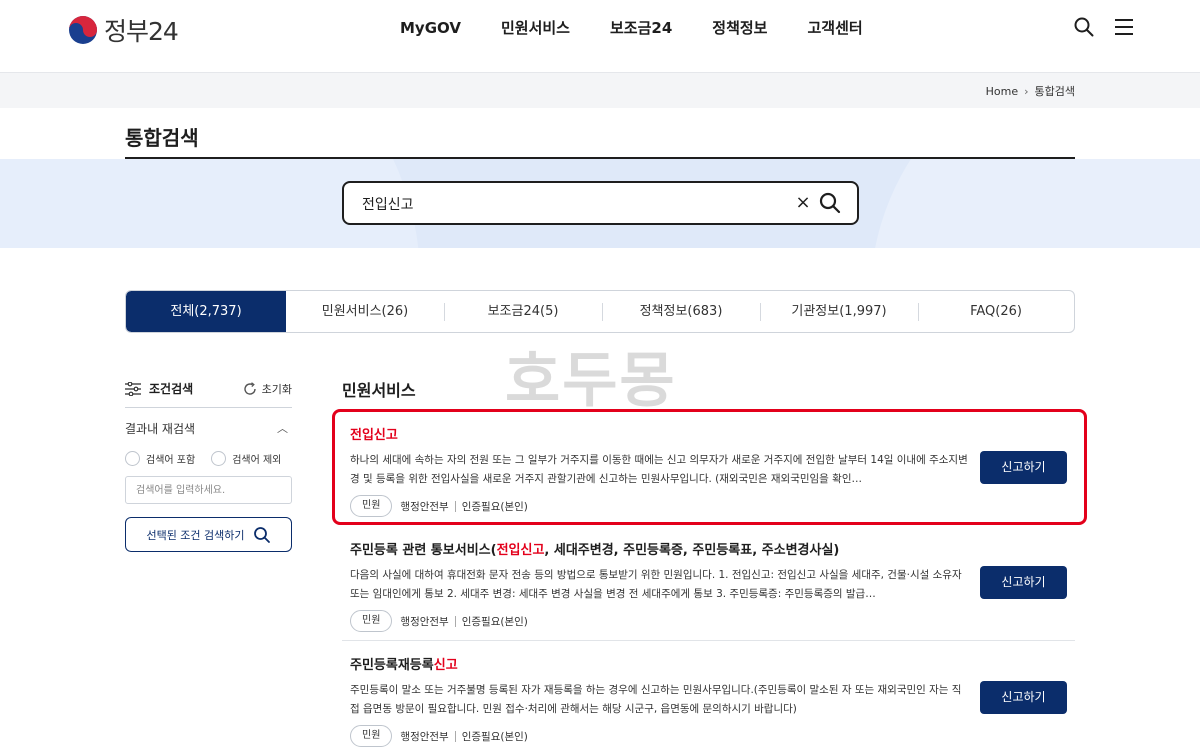 This screenshot has width=1200, height=750. I want to click on filter-header: 조건검색 초기화, so click(208, 393).